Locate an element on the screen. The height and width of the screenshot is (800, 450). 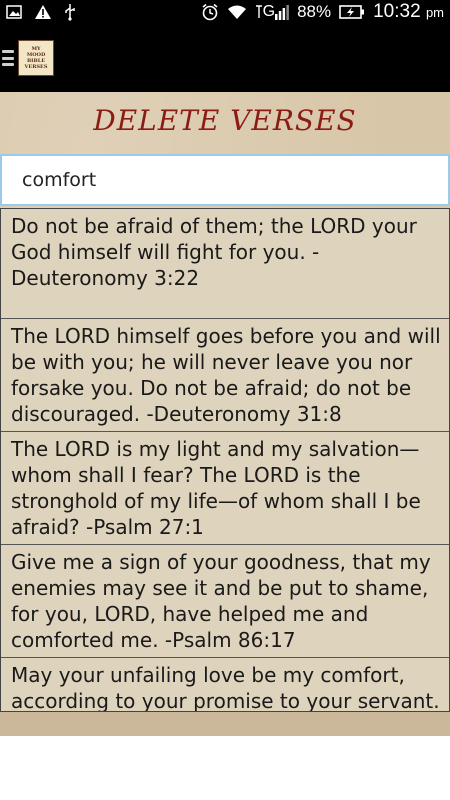
signal-icon: G is located at coordinates (272, 12).